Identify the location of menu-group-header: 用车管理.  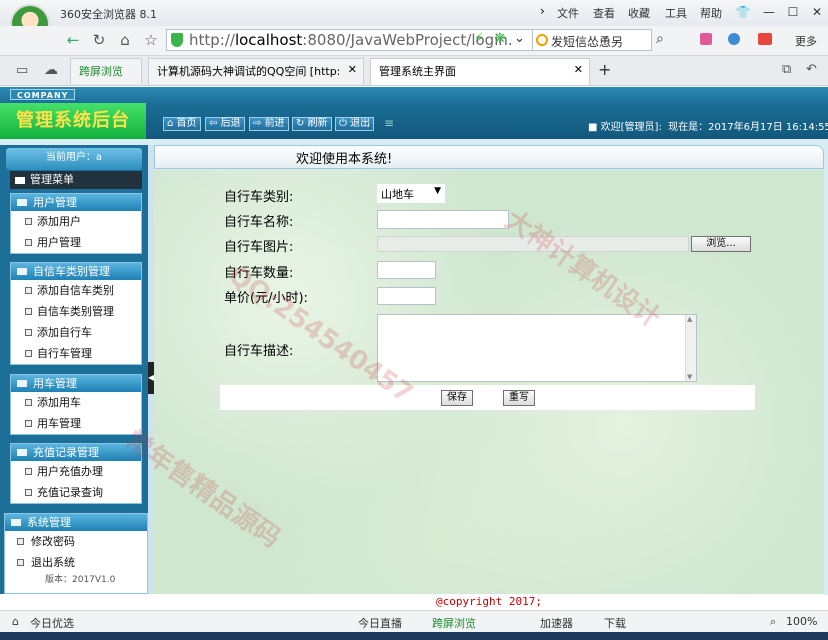
(76, 383).